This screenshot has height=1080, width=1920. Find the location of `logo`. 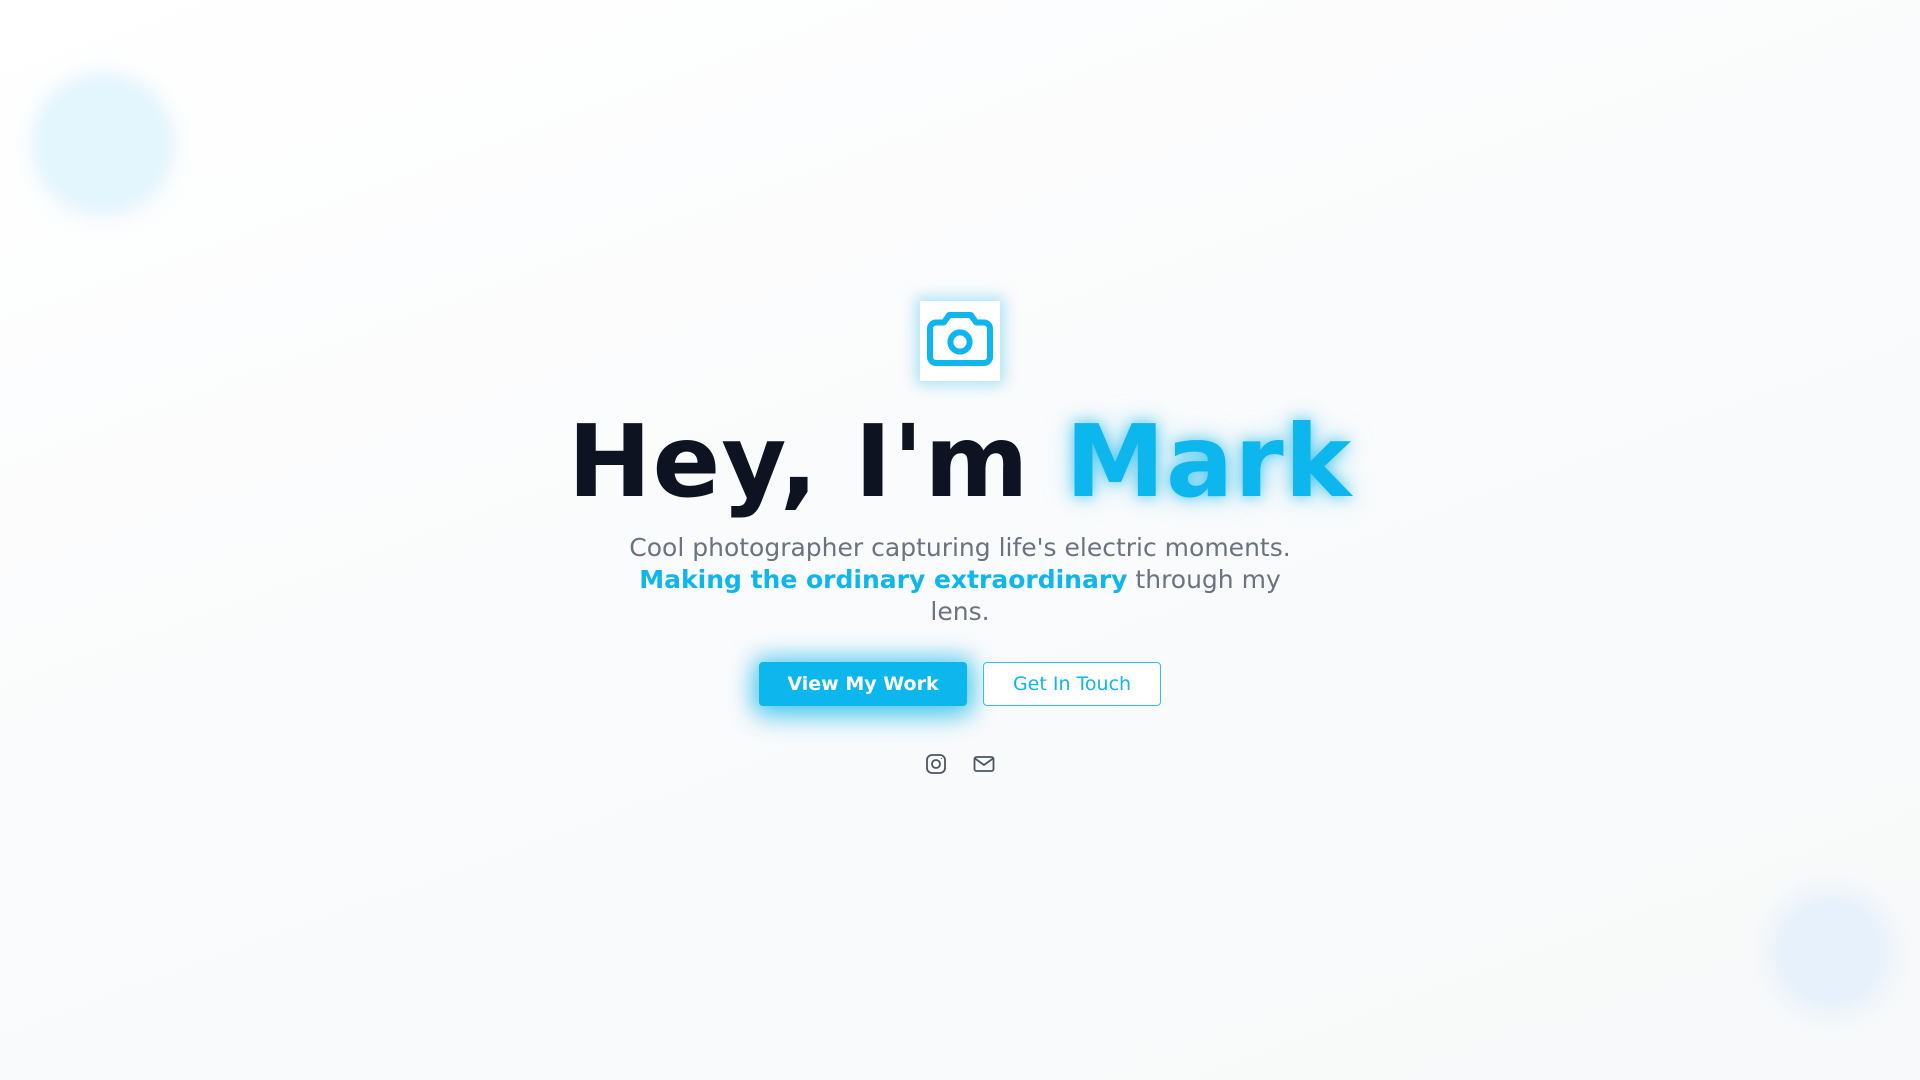

logo is located at coordinates (960, 341).